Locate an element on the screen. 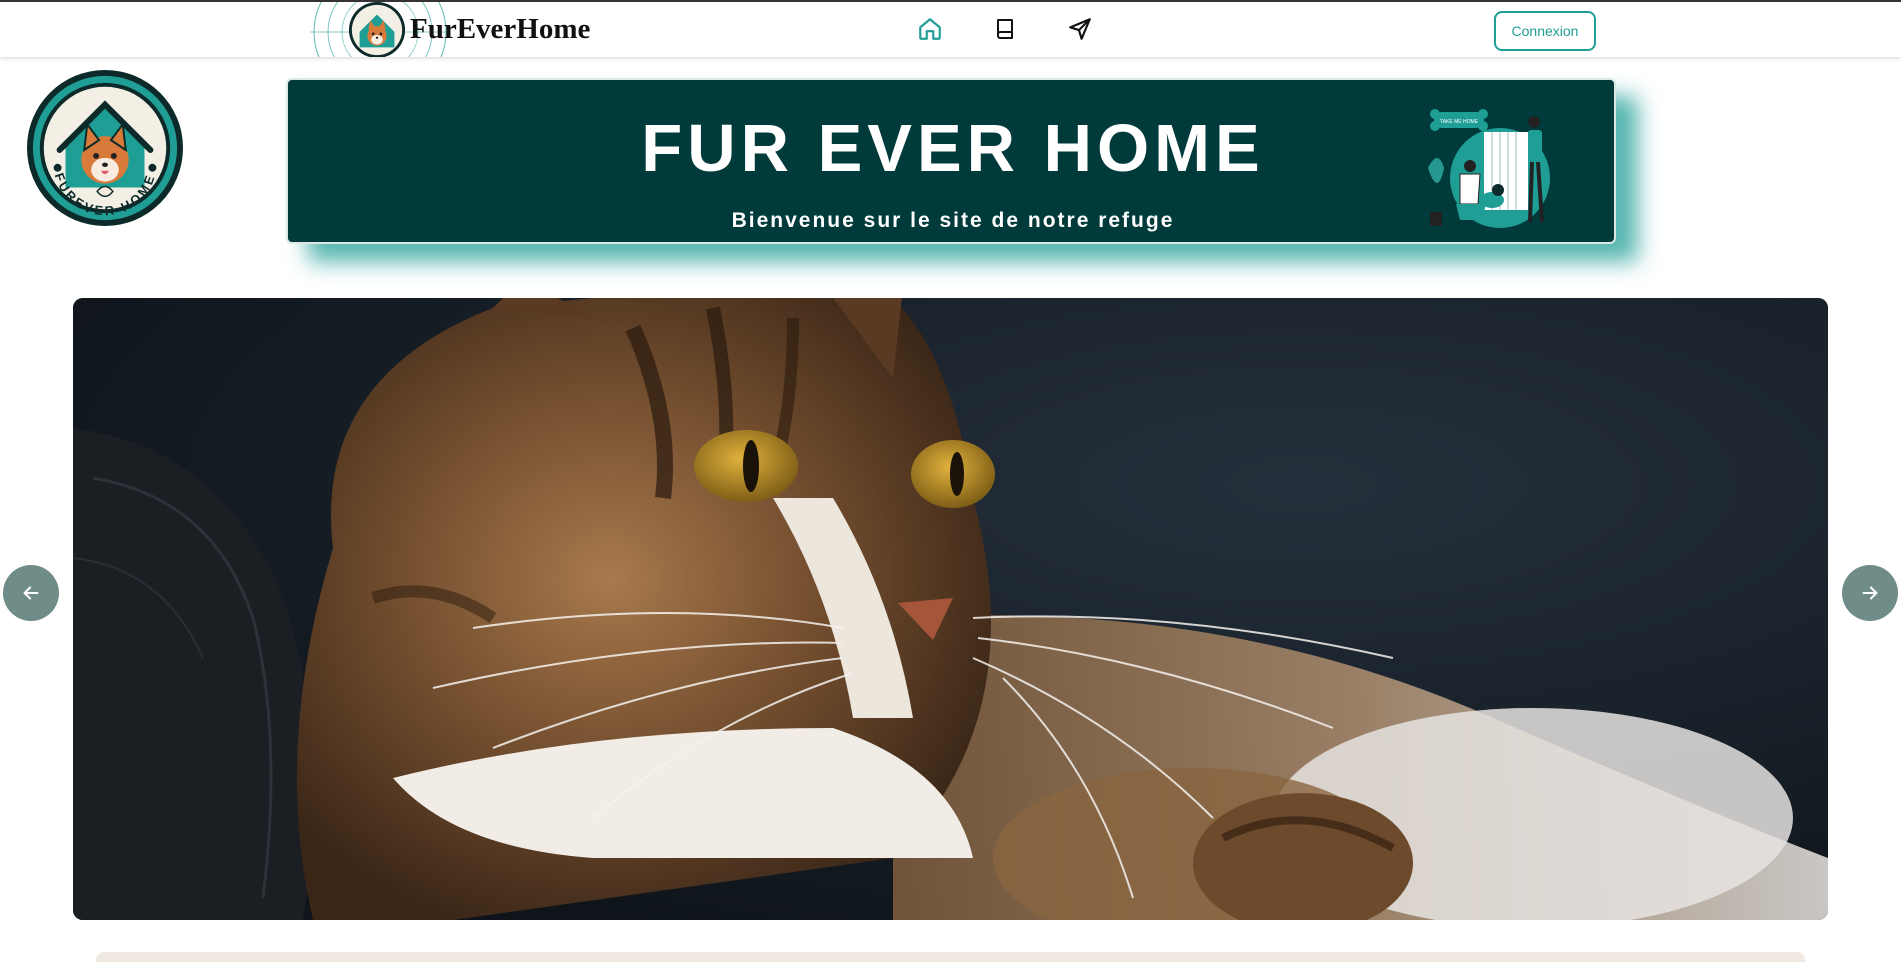  nav-book is located at coordinates (1005, 29).